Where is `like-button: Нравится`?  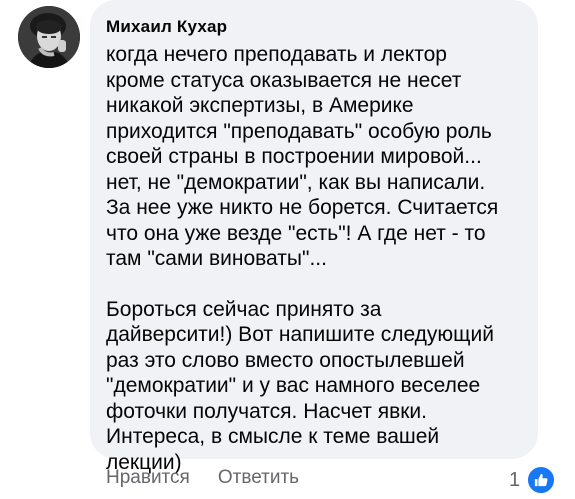 like-button: Нравится is located at coordinates (148, 478).